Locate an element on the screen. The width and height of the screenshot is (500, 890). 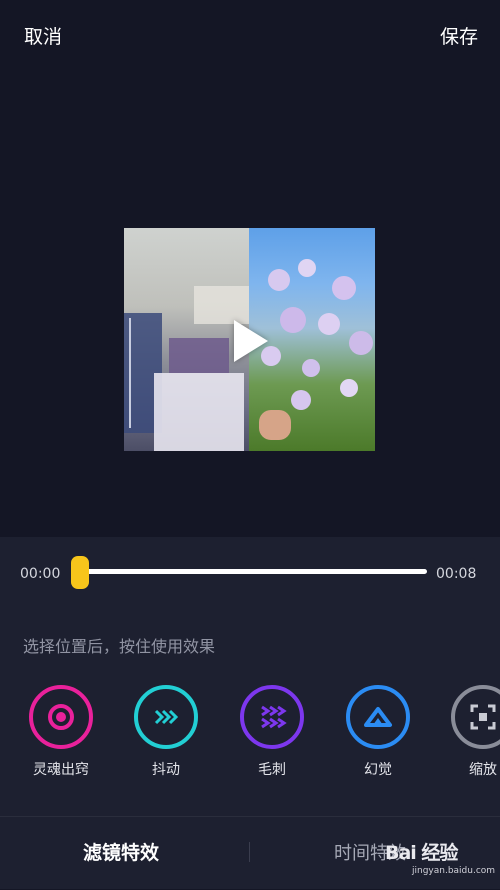
current-time: 00:00 is located at coordinates (40, 574).